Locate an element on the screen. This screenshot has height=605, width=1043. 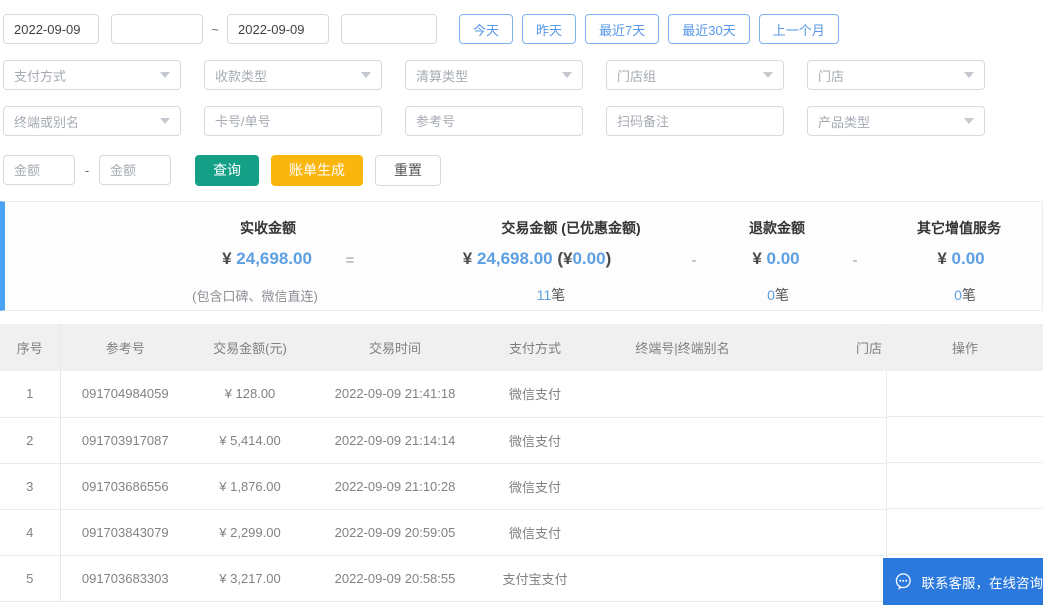
refund-amount-value: ¥ 0.00 is located at coordinates (775, 259).